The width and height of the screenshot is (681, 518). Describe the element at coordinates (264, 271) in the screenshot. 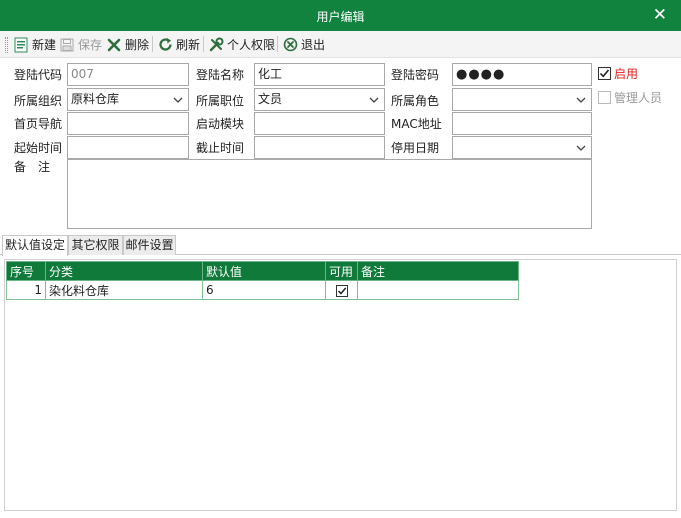

I see `column-header-default: 默认值` at that location.